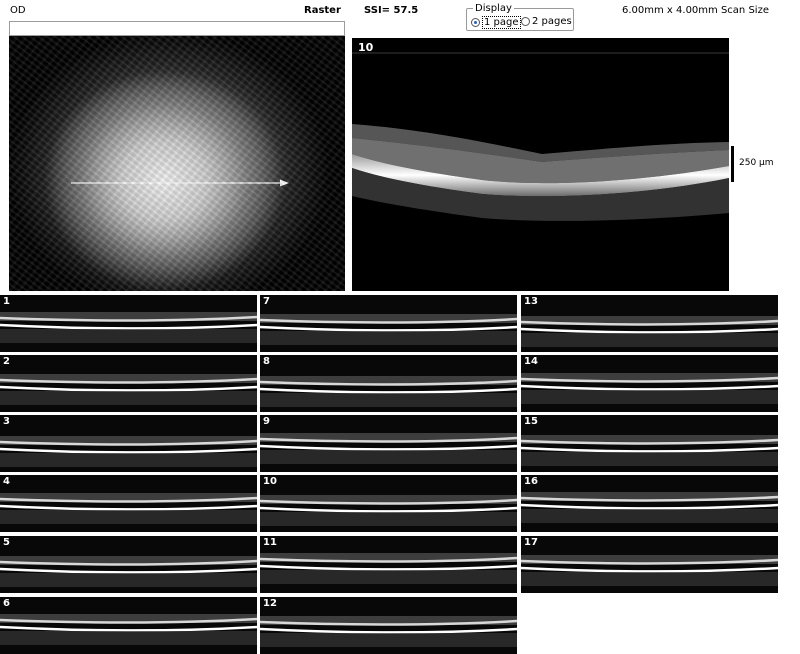 The height and width of the screenshot is (654, 800). I want to click on scan-size-label: 6.00mm x 4.00mm Scan Size, so click(695, 10).